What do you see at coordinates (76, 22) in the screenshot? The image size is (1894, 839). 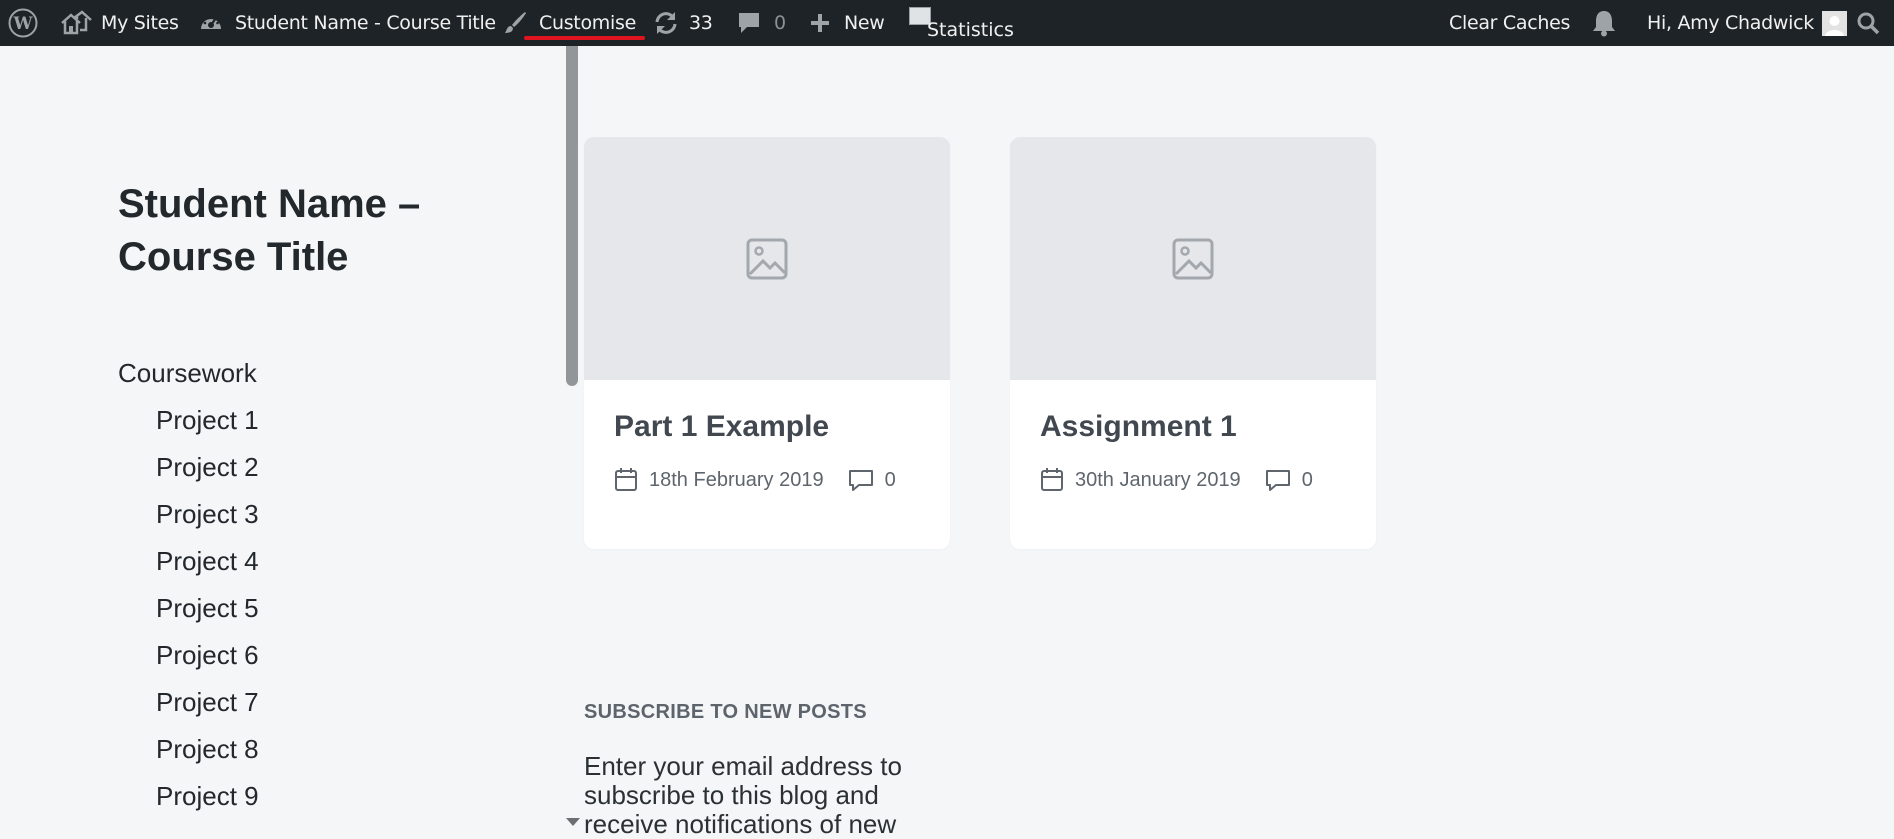 I see `my-sites-icon` at bounding box center [76, 22].